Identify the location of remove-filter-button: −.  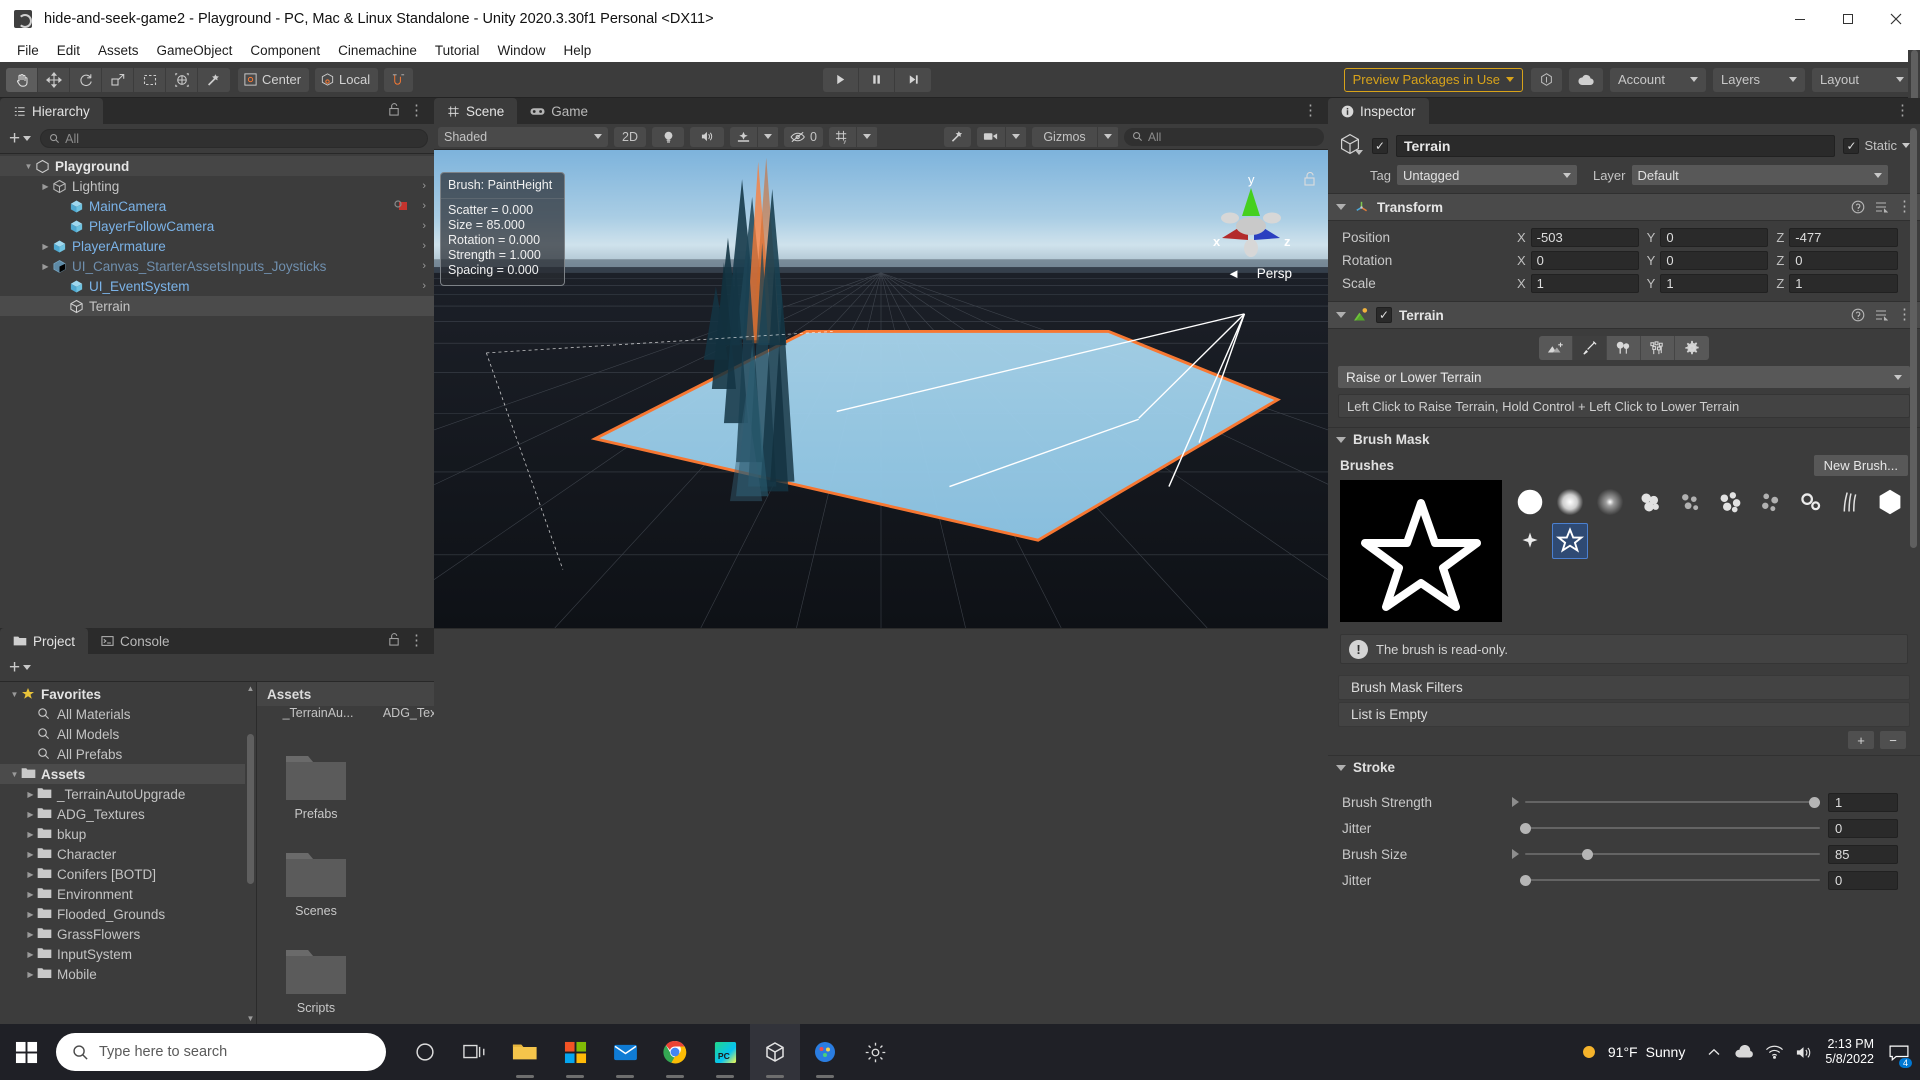
(1893, 740).